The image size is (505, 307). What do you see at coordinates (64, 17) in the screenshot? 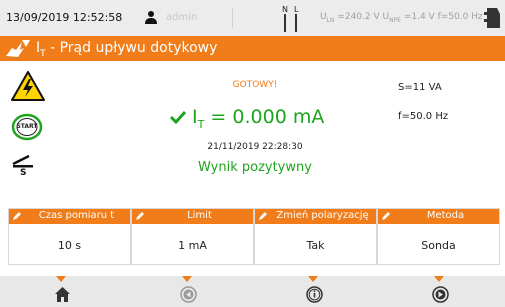
I see `datetime: 13/09/2019 12:52:58` at bounding box center [64, 17].